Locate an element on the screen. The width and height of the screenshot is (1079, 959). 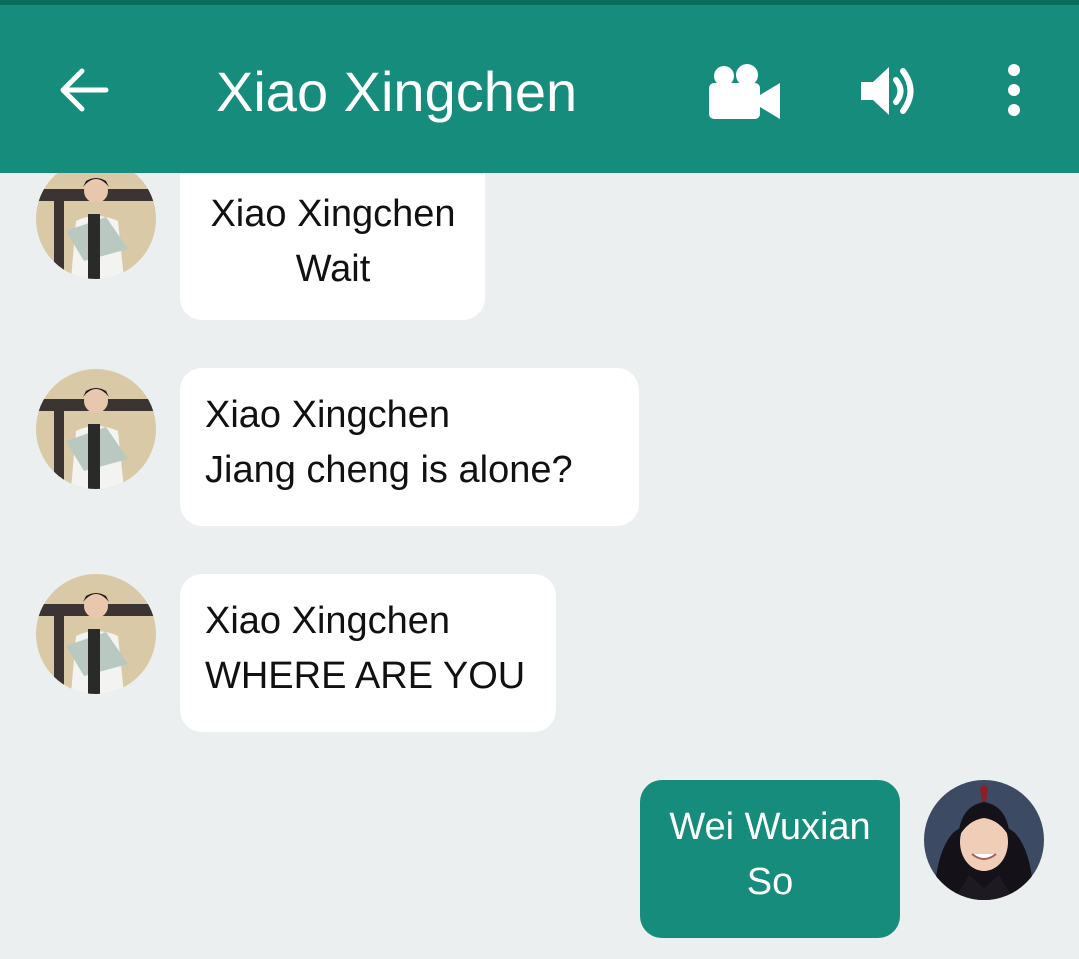
more-vertical-icon is located at coordinates (1014, 91).